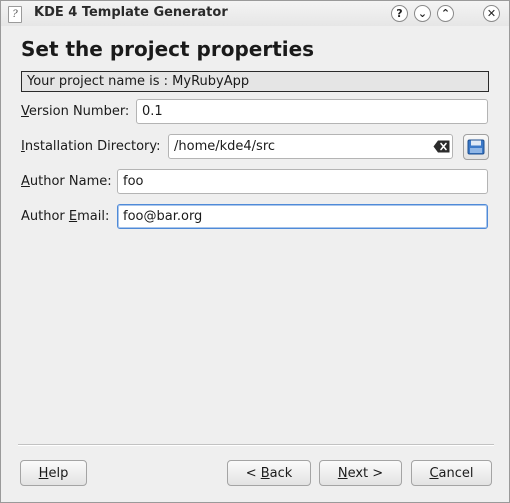  Describe the element at coordinates (25, 181) in the screenshot. I see `author-name-label-mnemonic: A` at that location.